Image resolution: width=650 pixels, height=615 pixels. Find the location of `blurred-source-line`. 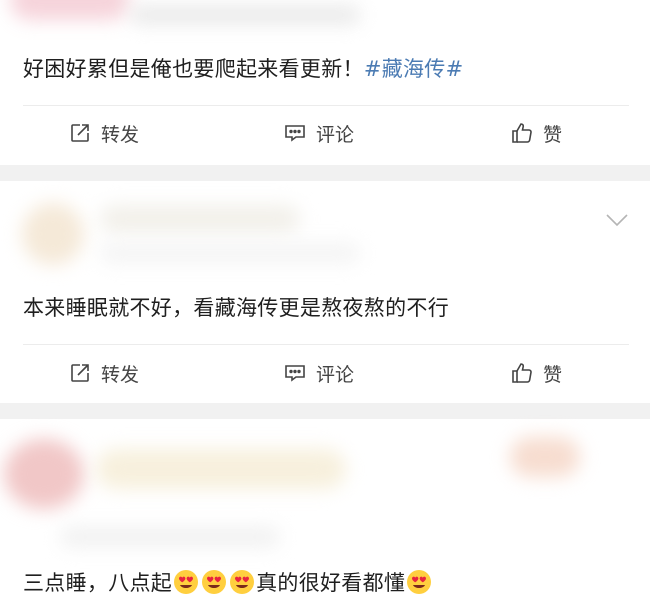

blurred-source-line is located at coordinates (245, 15).